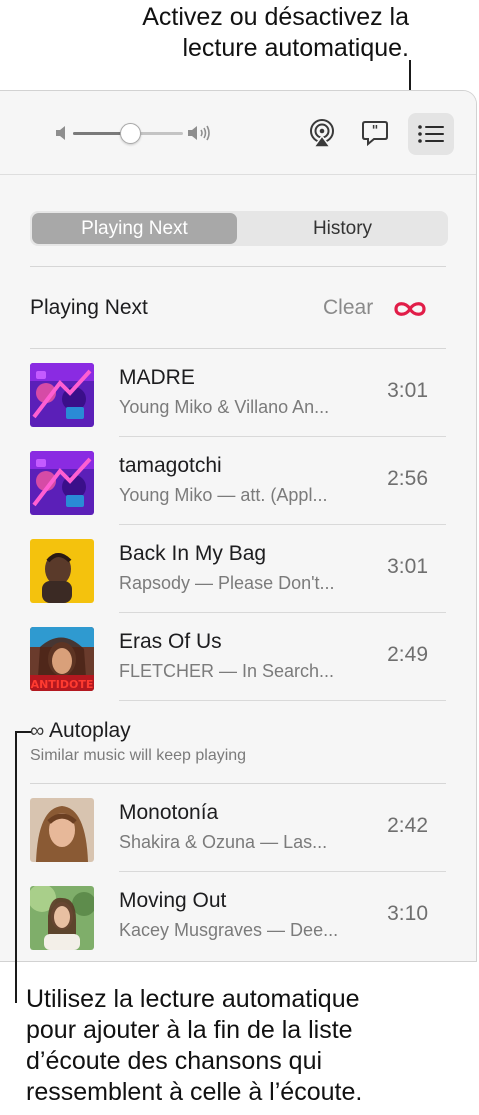  I want to click on song-title: MADRE, so click(157, 377).